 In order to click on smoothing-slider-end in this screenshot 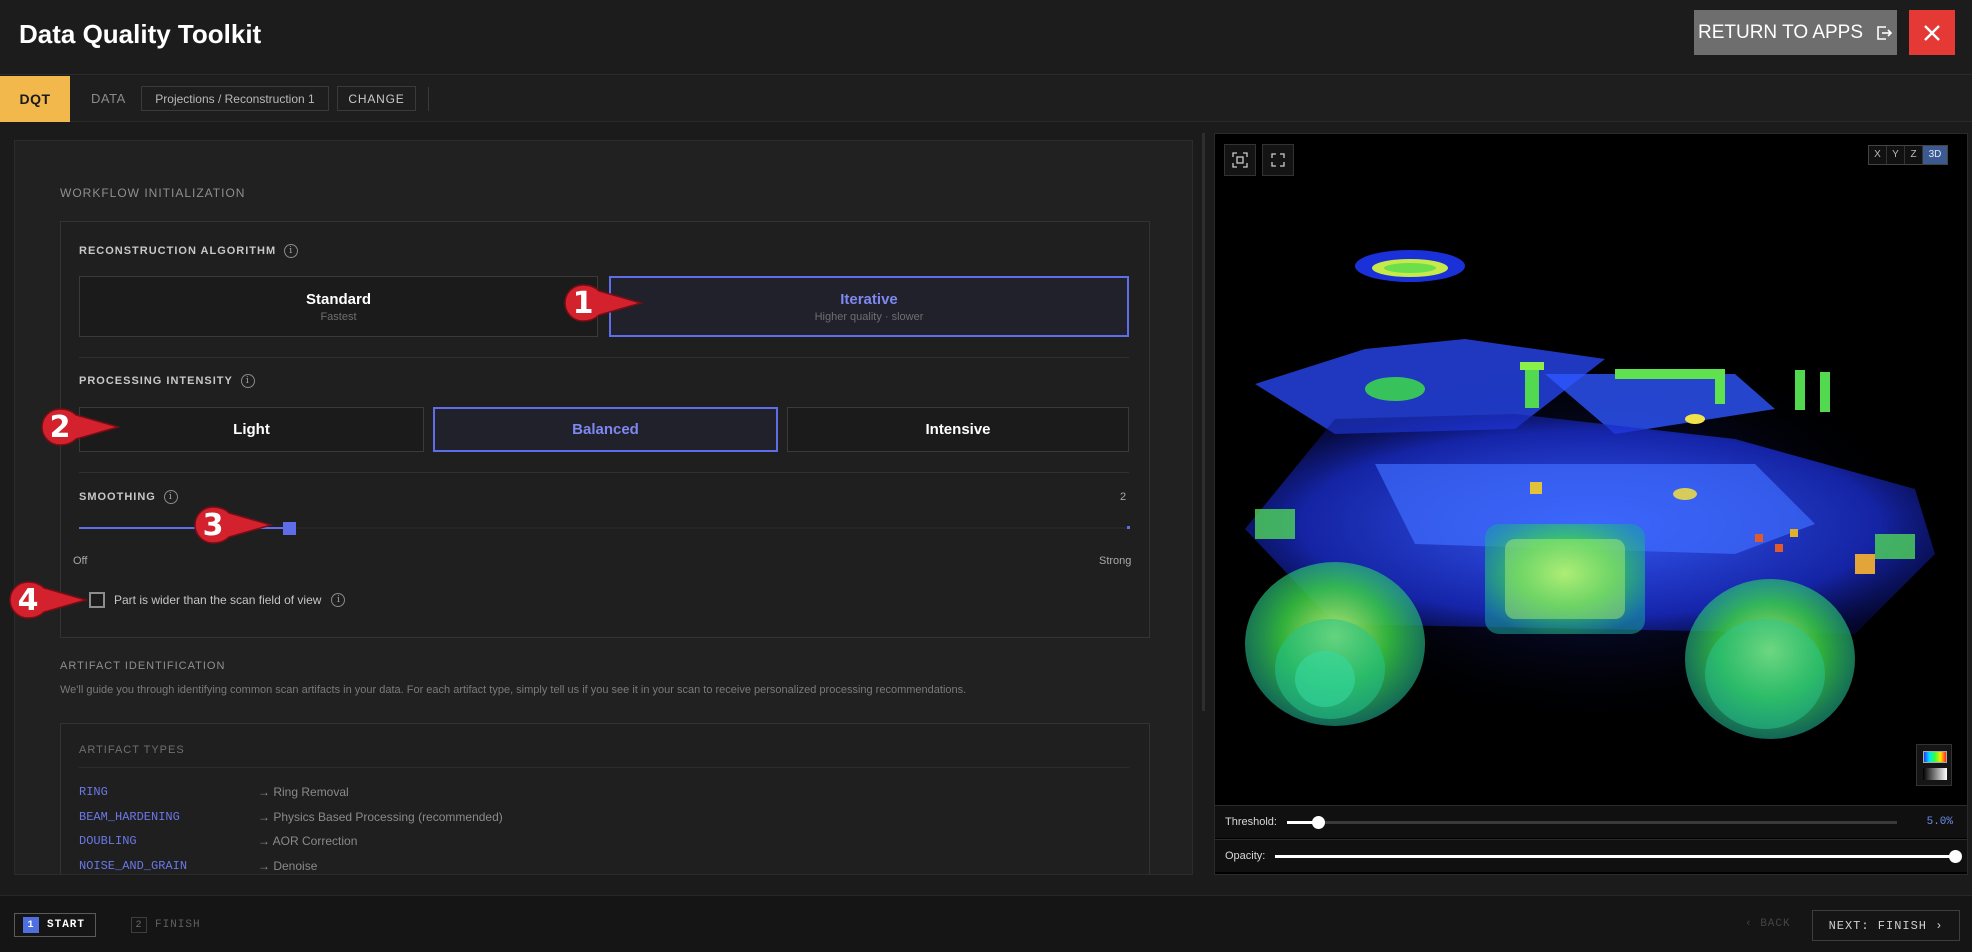, I will do `click(1128, 527)`.